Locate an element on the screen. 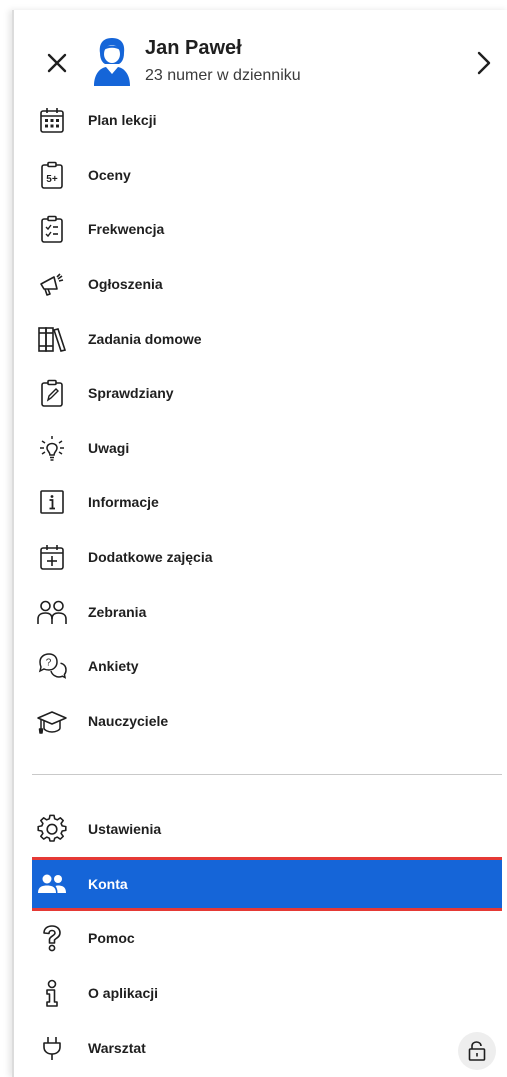 Image resolution: width=507 pixels, height=1077 pixels. menu-item-dodatkowe-zajecia: Dodatkowe zajęcia is located at coordinates (260, 557).